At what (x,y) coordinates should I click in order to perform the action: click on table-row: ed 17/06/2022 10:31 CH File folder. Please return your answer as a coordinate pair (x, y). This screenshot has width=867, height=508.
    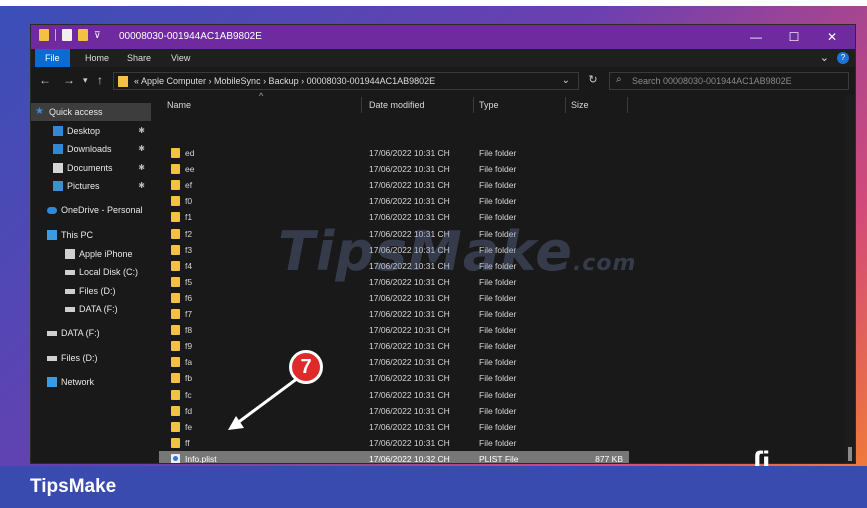
    Looking at the image, I should click on (394, 153).